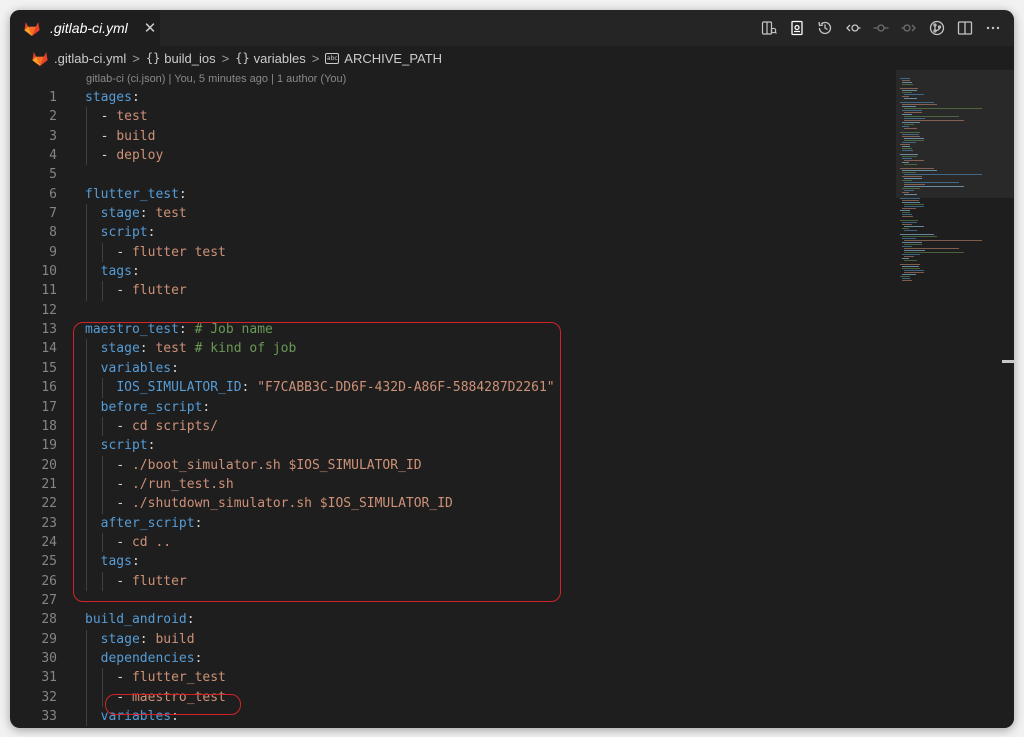 This screenshot has height=737, width=1024. What do you see at coordinates (453, 194) in the screenshot?
I see `code-line: 6 flutter_test:` at bounding box center [453, 194].